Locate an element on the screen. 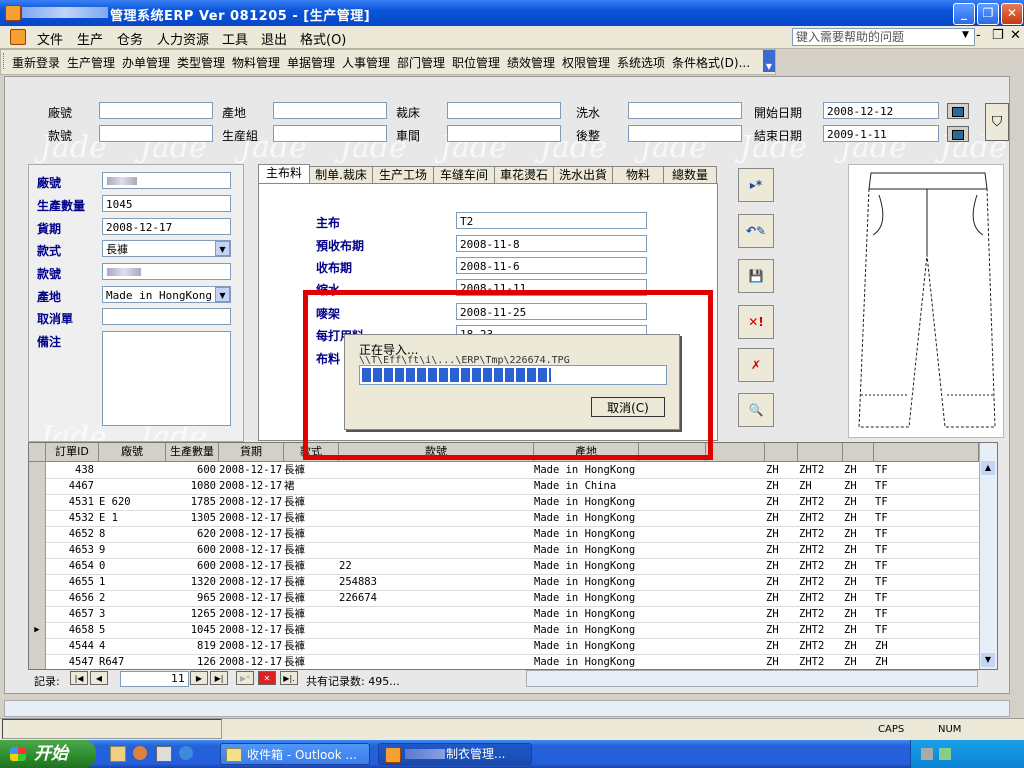 This screenshot has width=1024, height=768. tb-materials: 物料管理 is located at coordinates (256, 62).